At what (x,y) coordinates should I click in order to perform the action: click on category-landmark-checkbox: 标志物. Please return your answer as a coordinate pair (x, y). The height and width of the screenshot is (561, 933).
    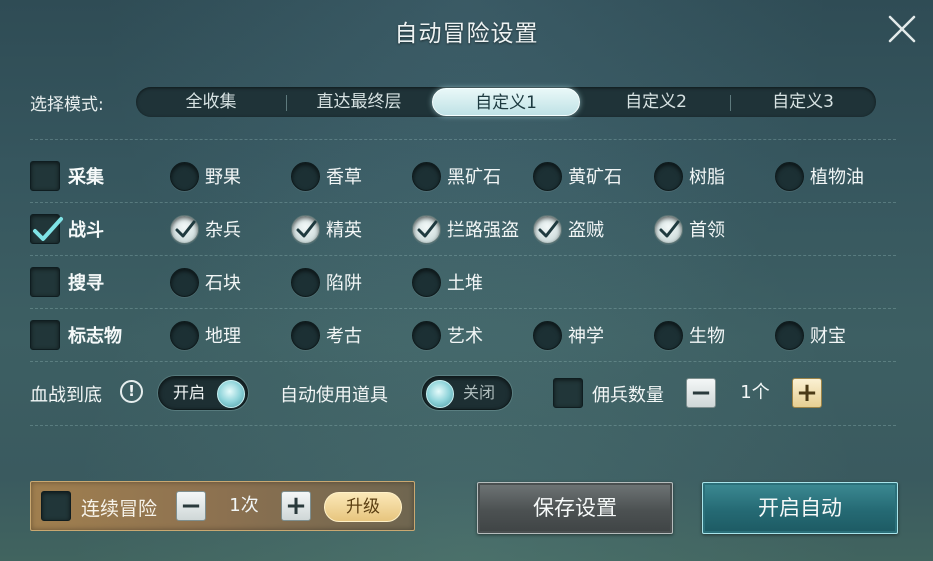
    Looking at the image, I should click on (76, 335).